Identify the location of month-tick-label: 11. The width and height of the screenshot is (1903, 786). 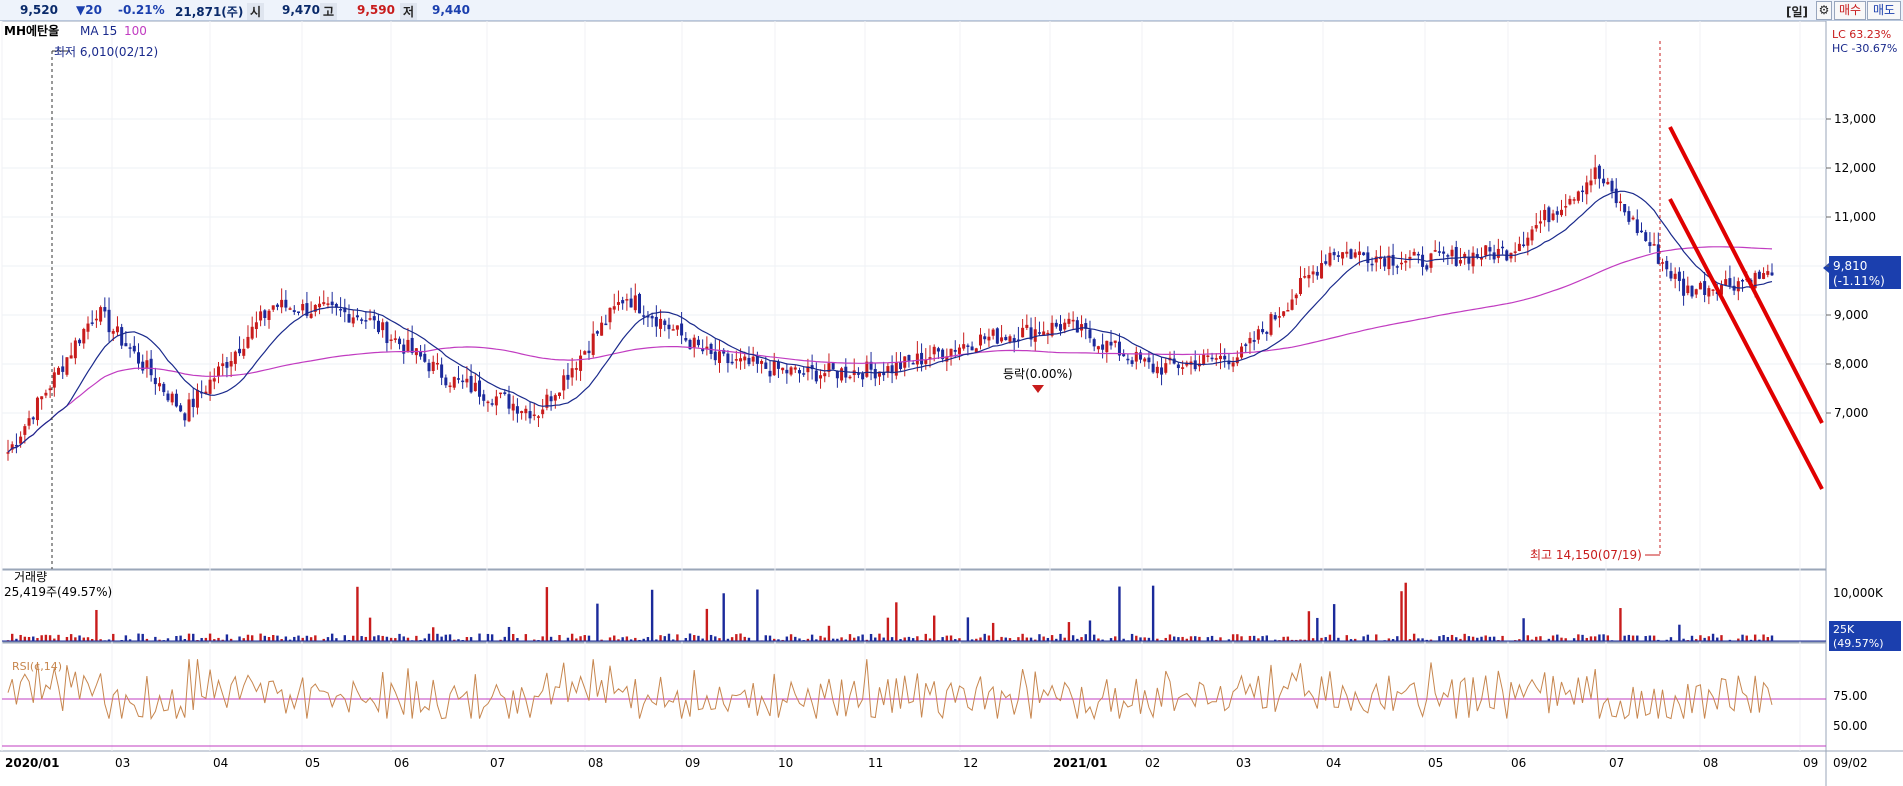
(875, 763).